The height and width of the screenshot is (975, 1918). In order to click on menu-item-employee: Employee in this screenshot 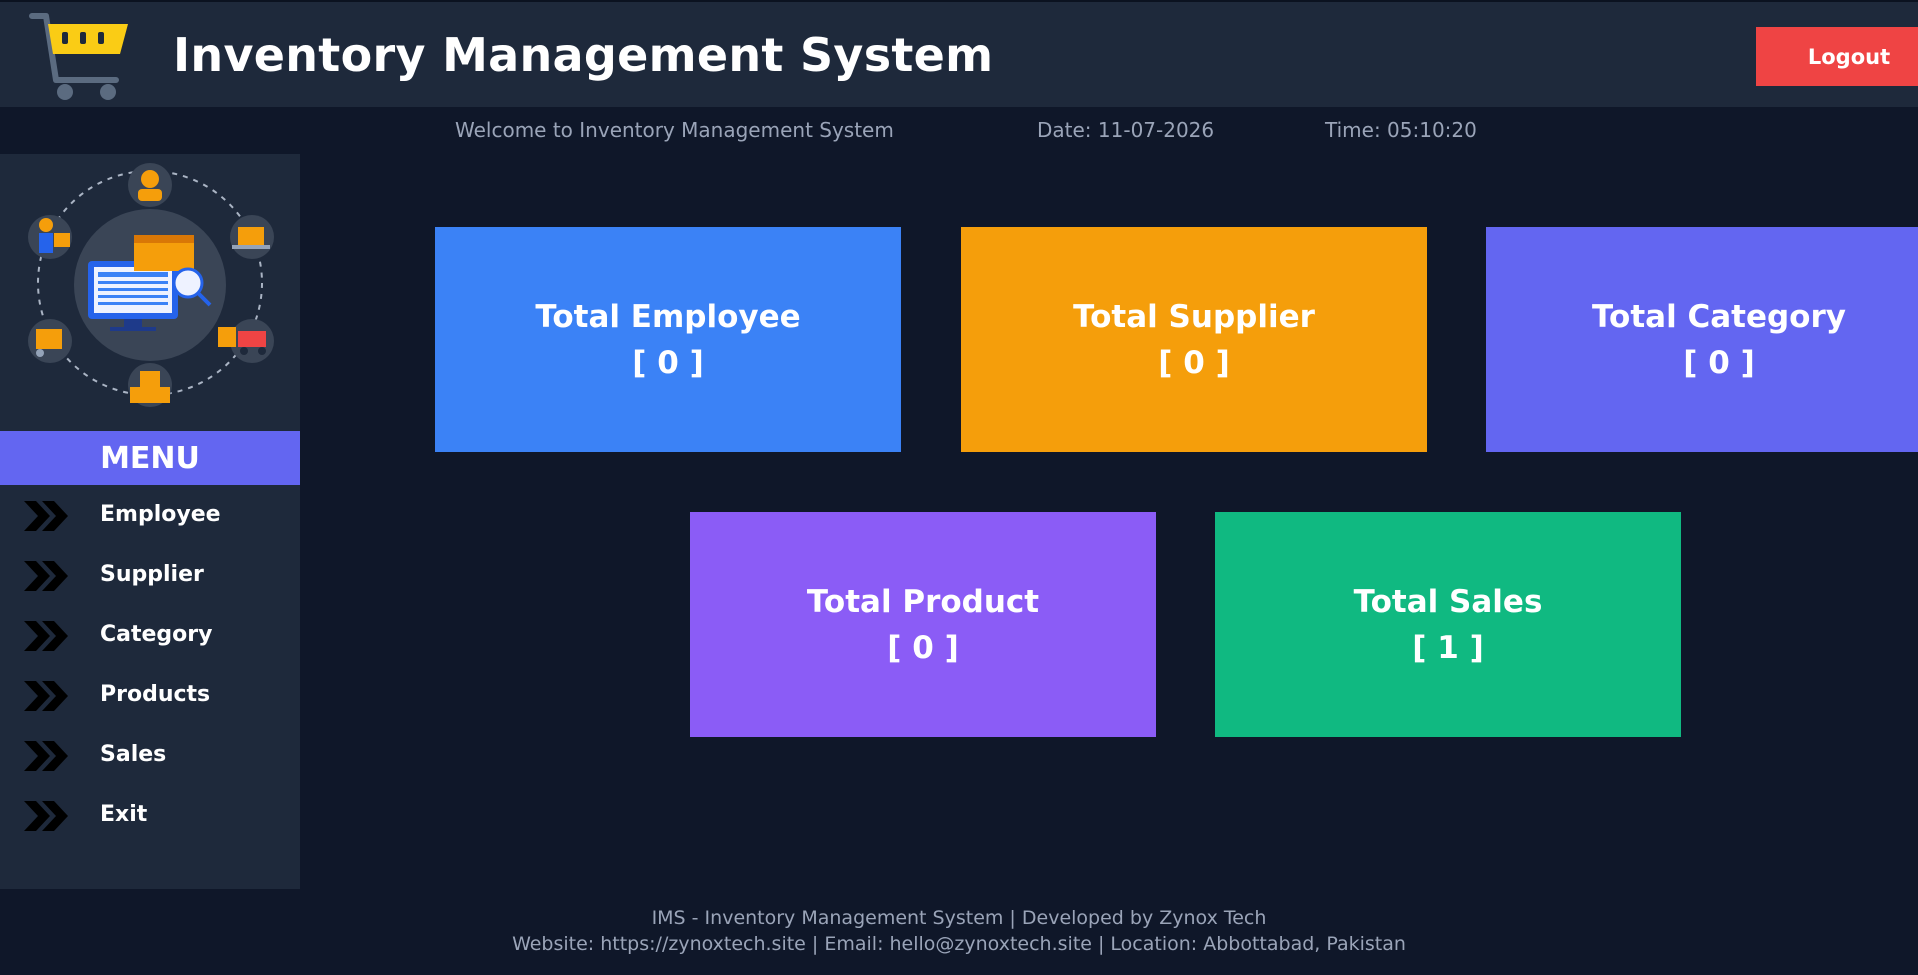, I will do `click(150, 515)`.